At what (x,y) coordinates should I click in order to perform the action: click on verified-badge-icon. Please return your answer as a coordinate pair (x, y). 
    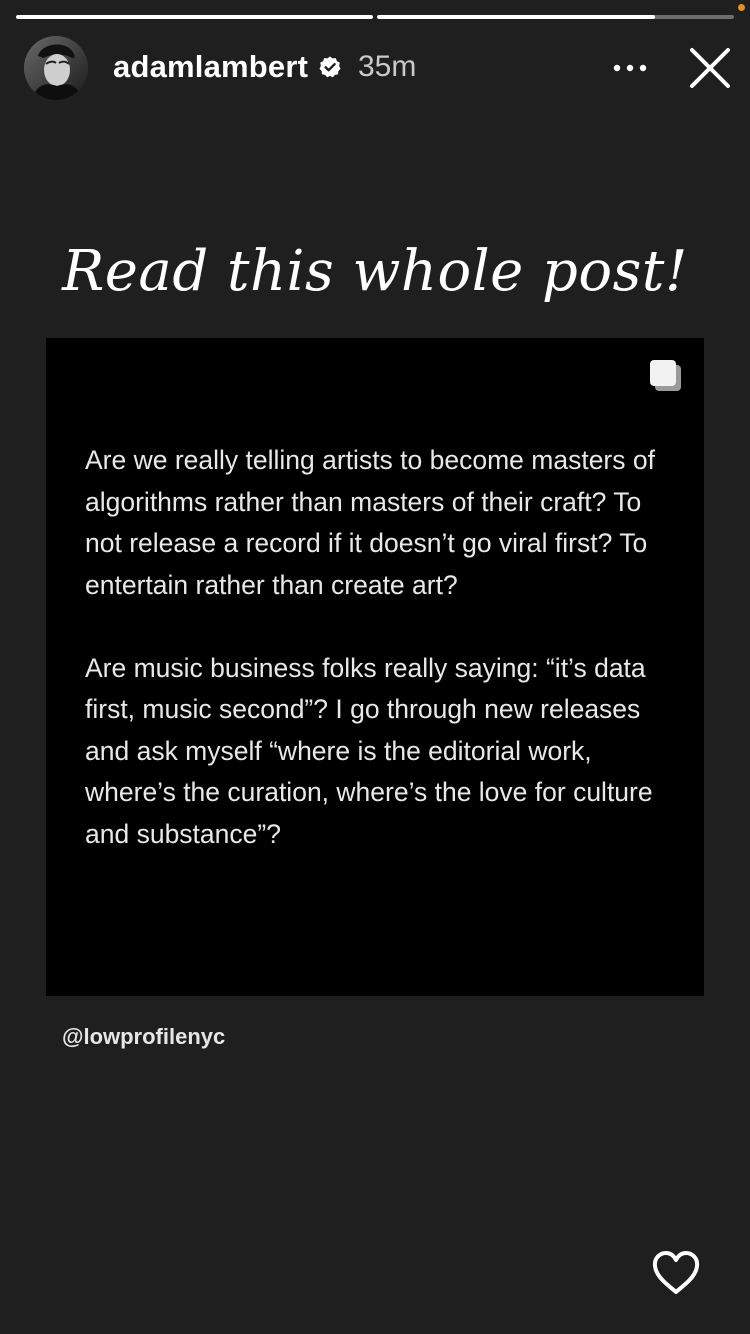
    Looking at the image, I should click on (330, 67).